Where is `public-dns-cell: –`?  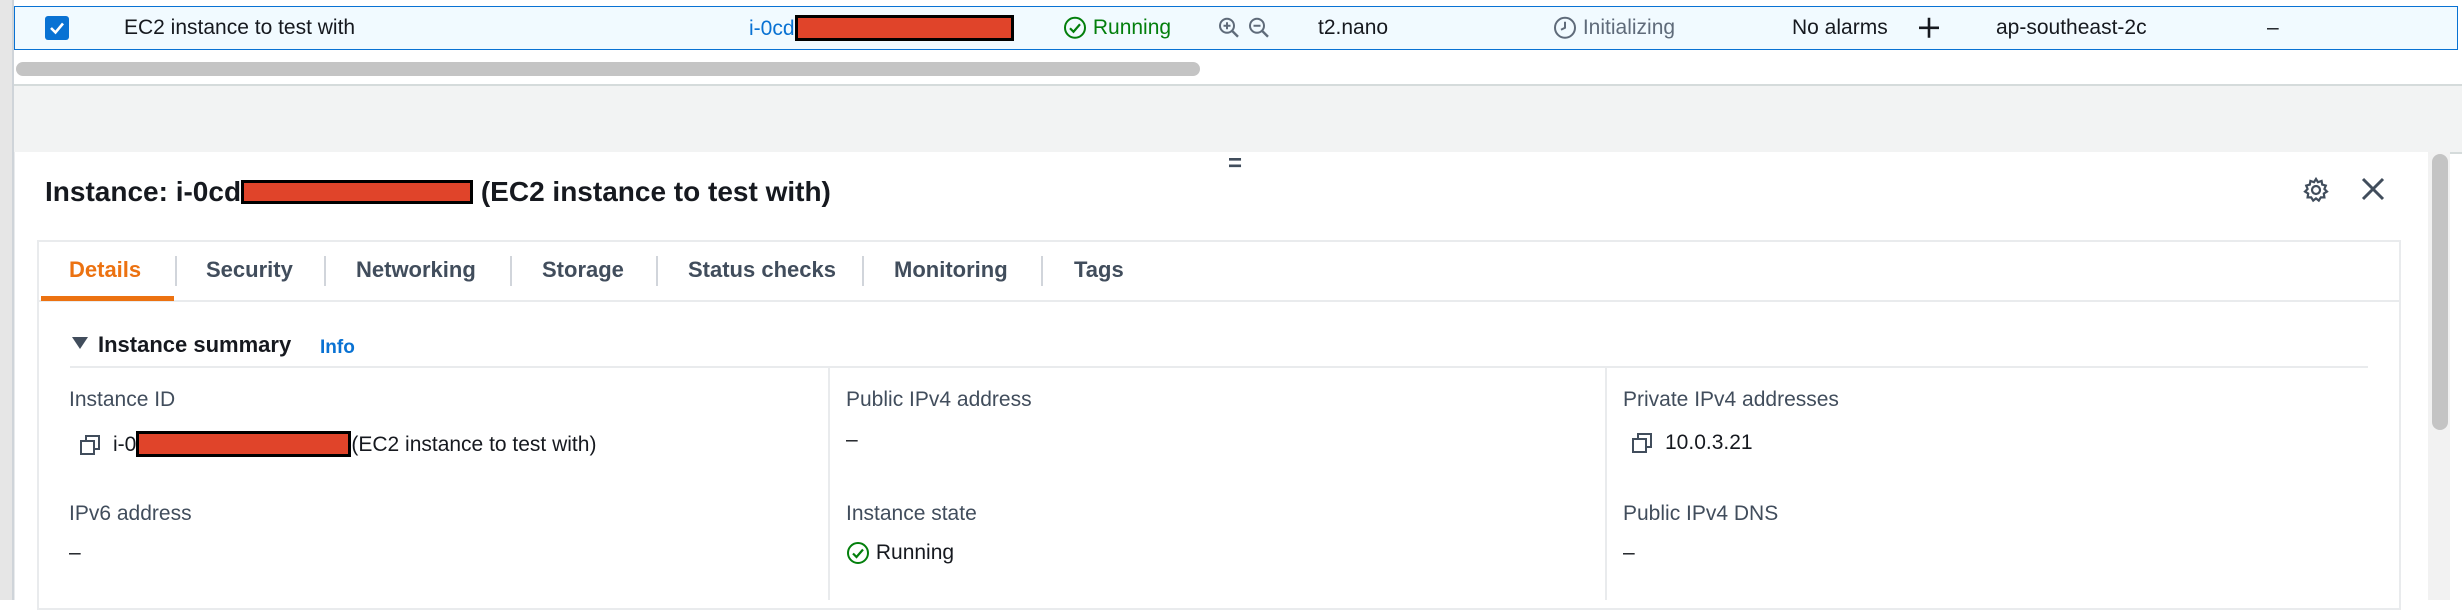
public-dns-cell: – is located at coordinates (2273, 27).